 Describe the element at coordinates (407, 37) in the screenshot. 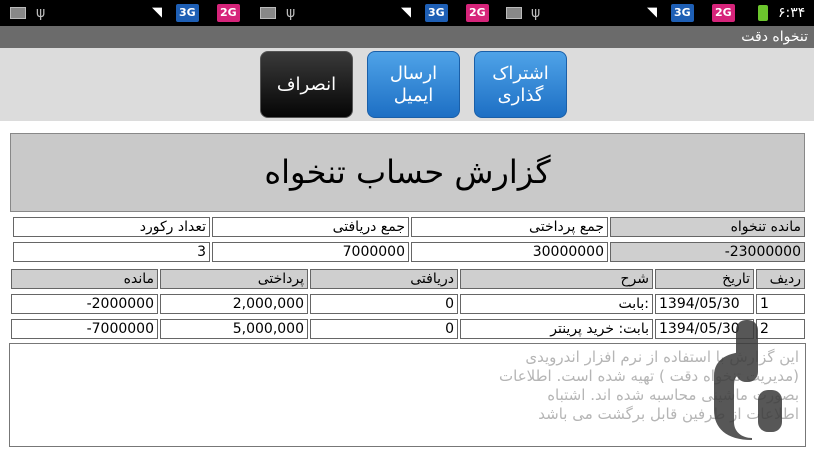

I see `window-title: تنخواه دقت` at that location.